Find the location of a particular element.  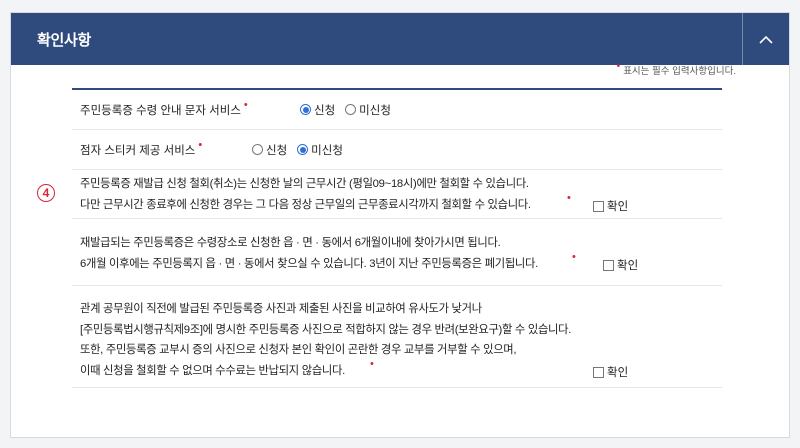

pickup-confirm-checkbox: 확인 is located at coordinates (620, 265).